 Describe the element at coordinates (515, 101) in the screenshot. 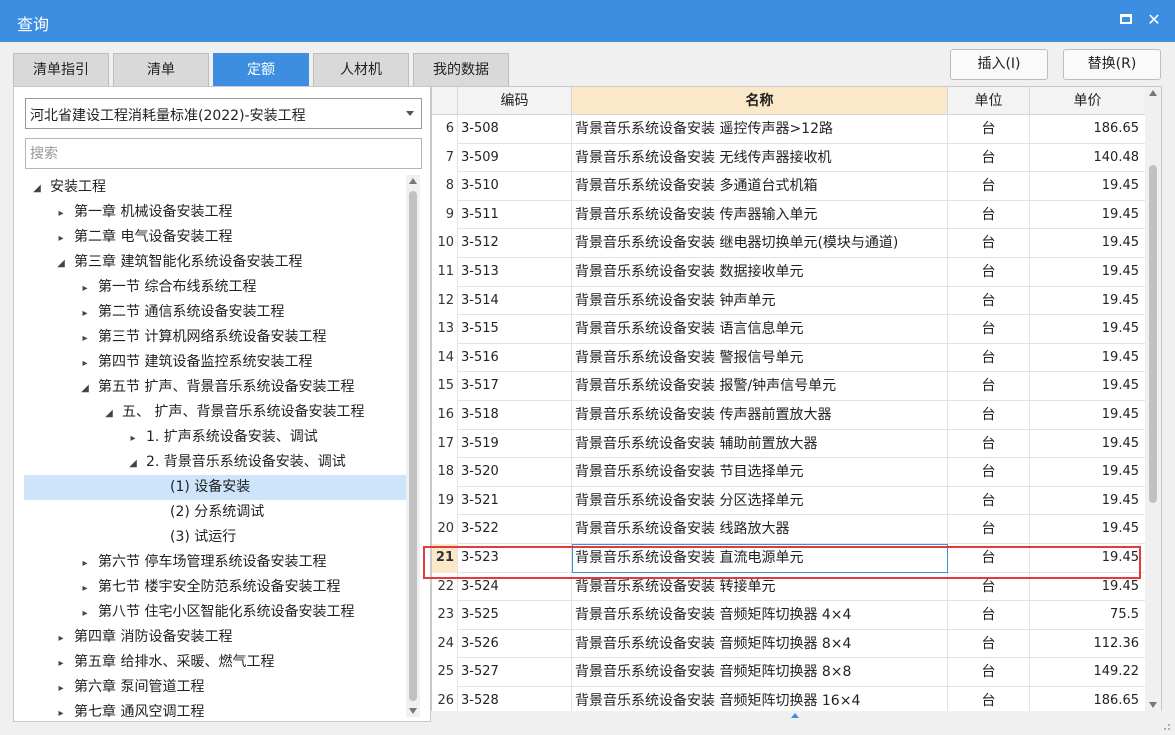

I see `column-header-code: 编码` at that location.